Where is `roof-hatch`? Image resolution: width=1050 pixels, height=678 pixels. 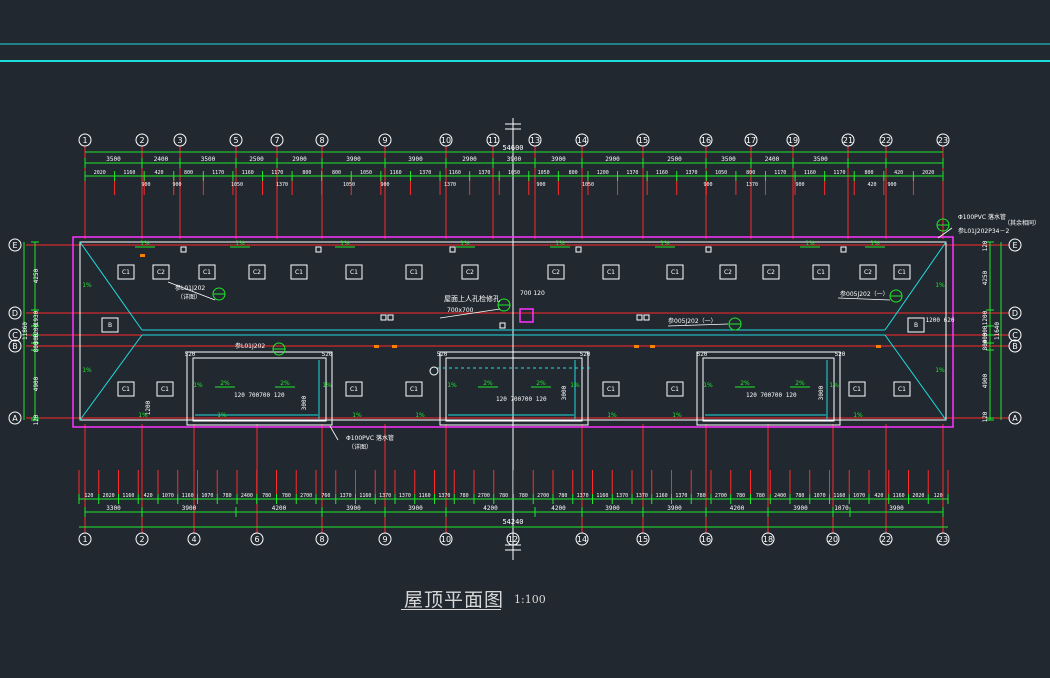 roof-hatch is located at coordinates (526, 315).